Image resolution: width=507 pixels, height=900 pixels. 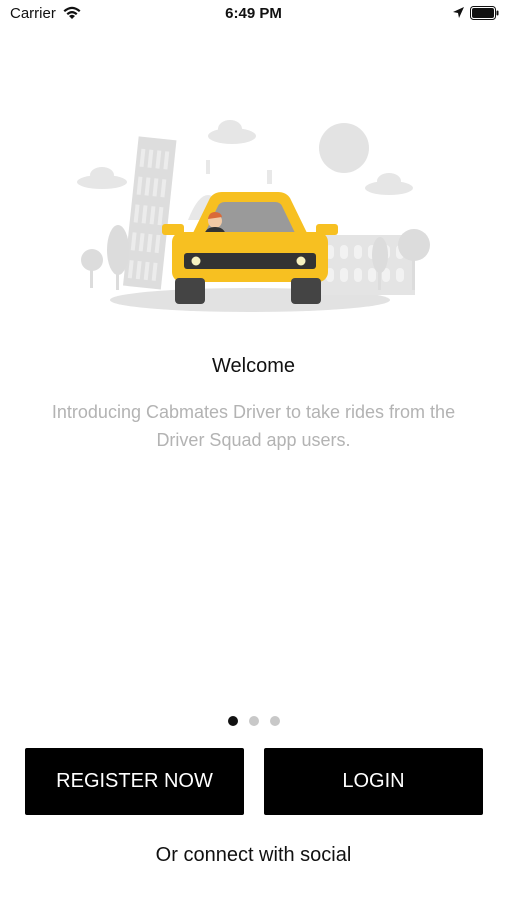 I want to click on status-bar: Carrier 6:49 PM, so click(x=253, y=14).